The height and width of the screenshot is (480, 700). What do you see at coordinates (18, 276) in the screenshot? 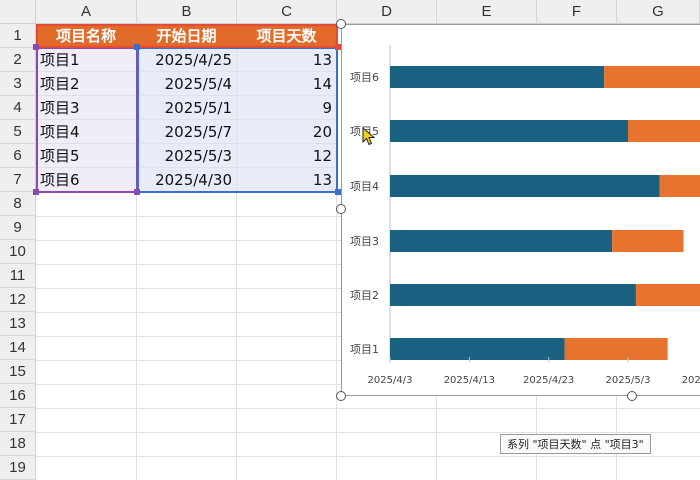
I see `row-header-11: 11` at bounding box center [18, 276].